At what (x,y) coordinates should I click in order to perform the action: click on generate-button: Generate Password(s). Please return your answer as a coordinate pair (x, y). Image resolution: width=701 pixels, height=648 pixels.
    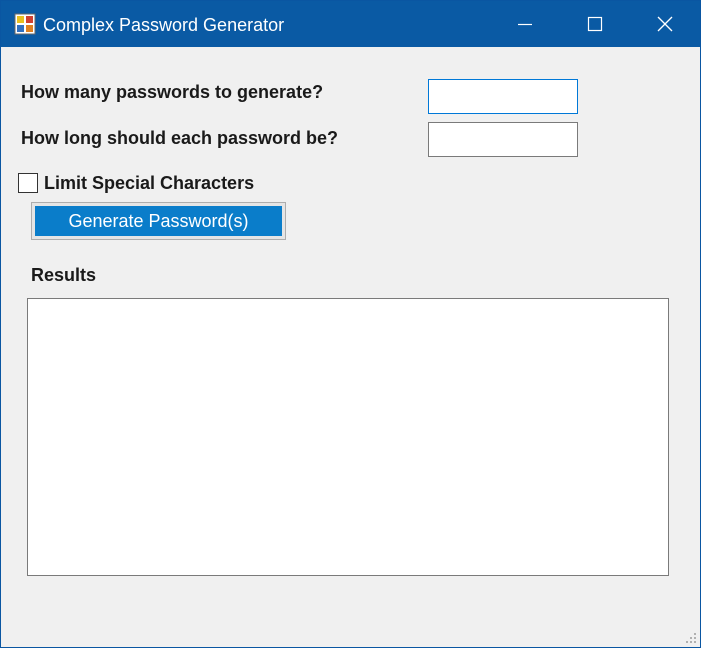
    Looking at the image, I should click on (158, 221).